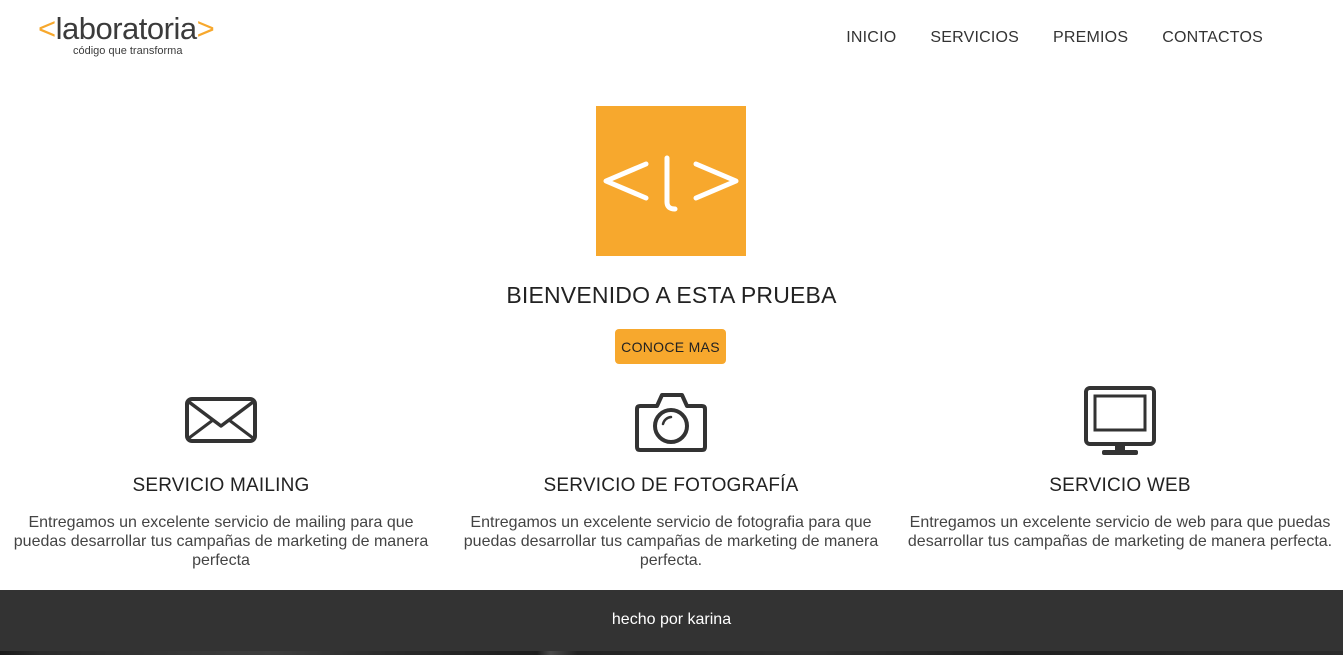 The image size is (1343, 655). I want to click on nav-item-inicio: INICIO, so click(871, 38).